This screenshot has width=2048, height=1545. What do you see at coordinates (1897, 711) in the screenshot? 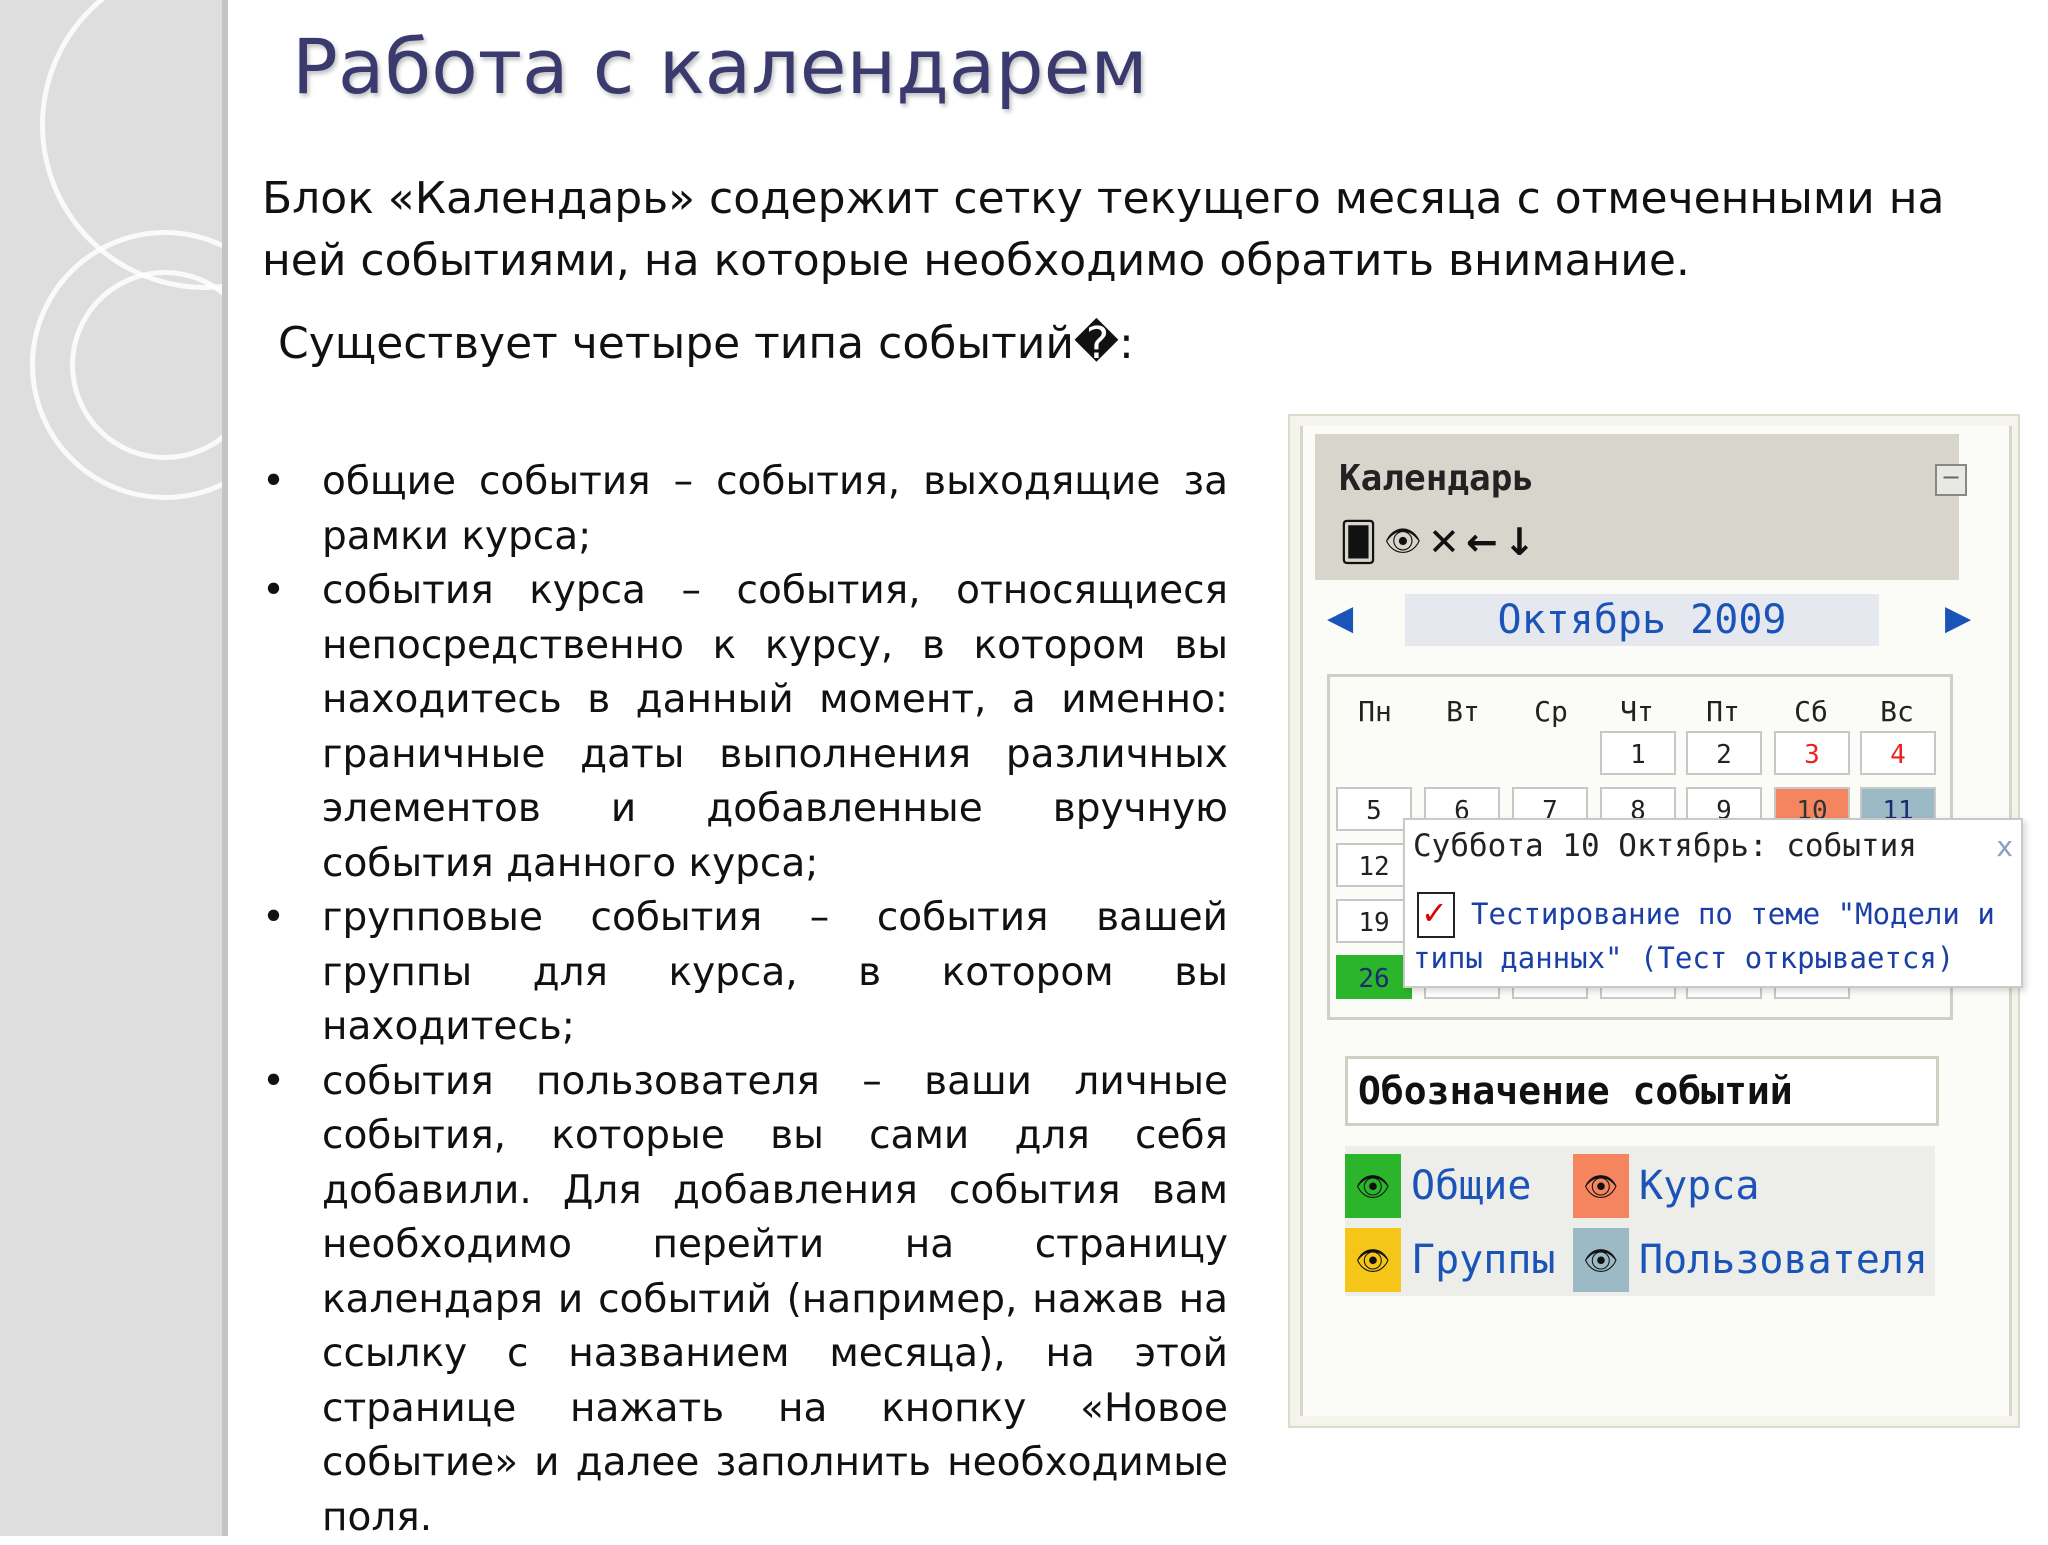
I see `weekday-header: Вс` at bounding box center [1897, 711].